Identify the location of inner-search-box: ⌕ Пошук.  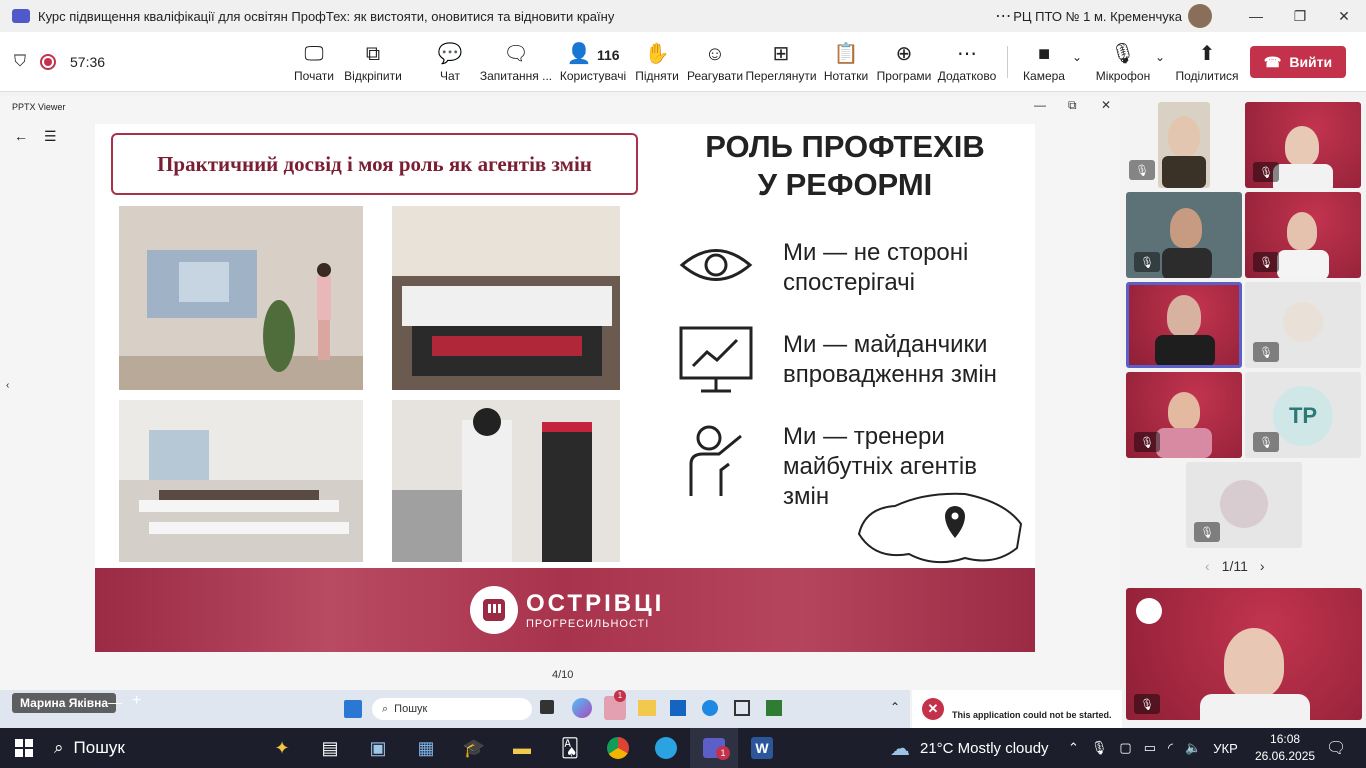
(452, 709).